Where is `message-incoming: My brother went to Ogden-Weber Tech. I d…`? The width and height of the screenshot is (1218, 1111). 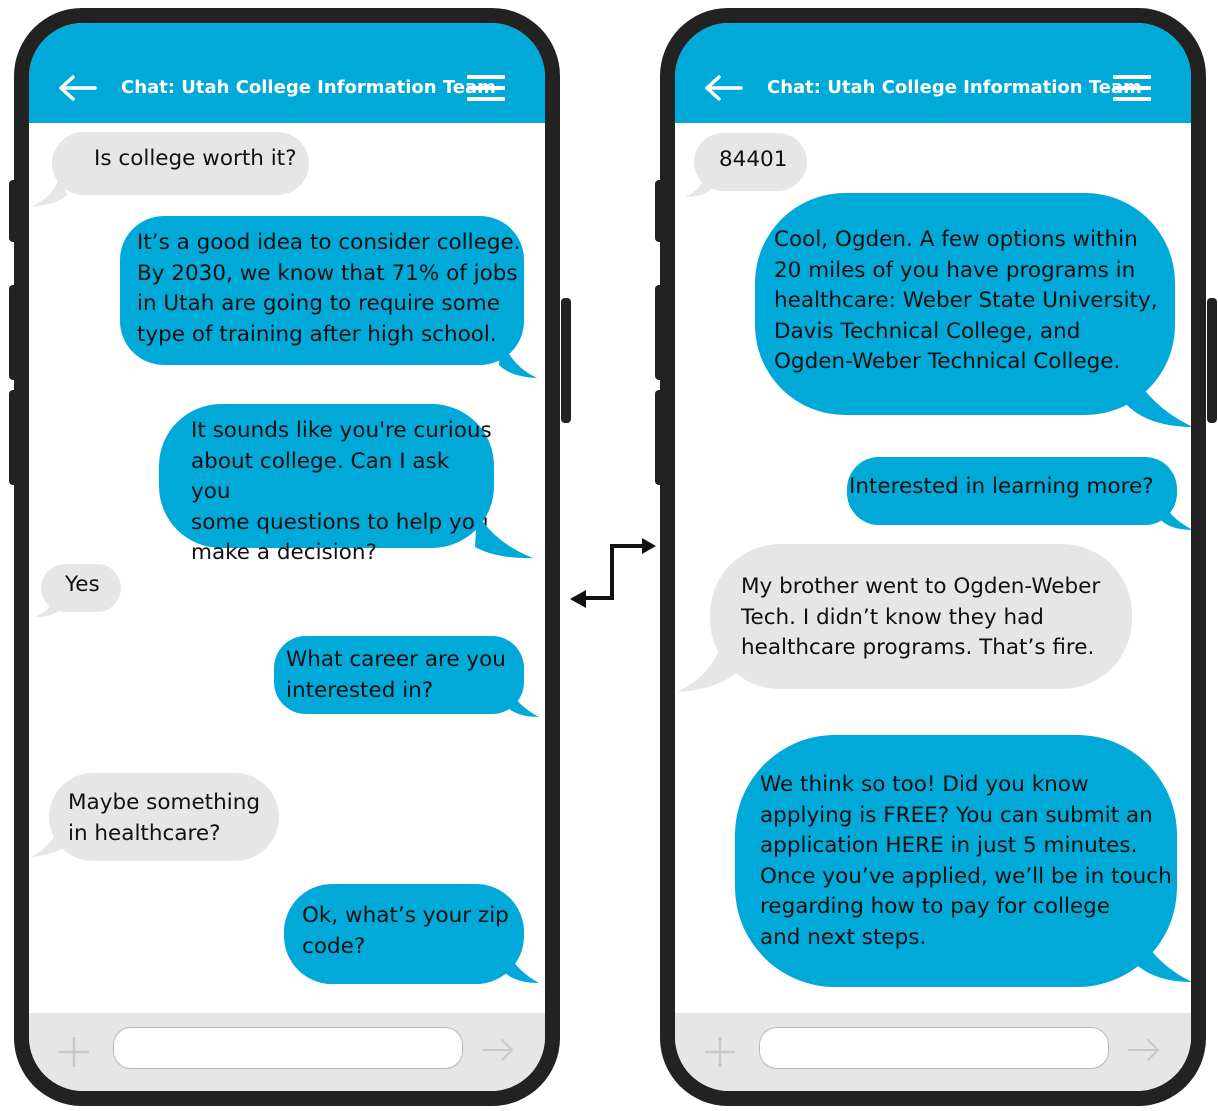 message-incoming: My brother went to Ogden-Weber Tech. I d… is located at coordinates (921, 616).